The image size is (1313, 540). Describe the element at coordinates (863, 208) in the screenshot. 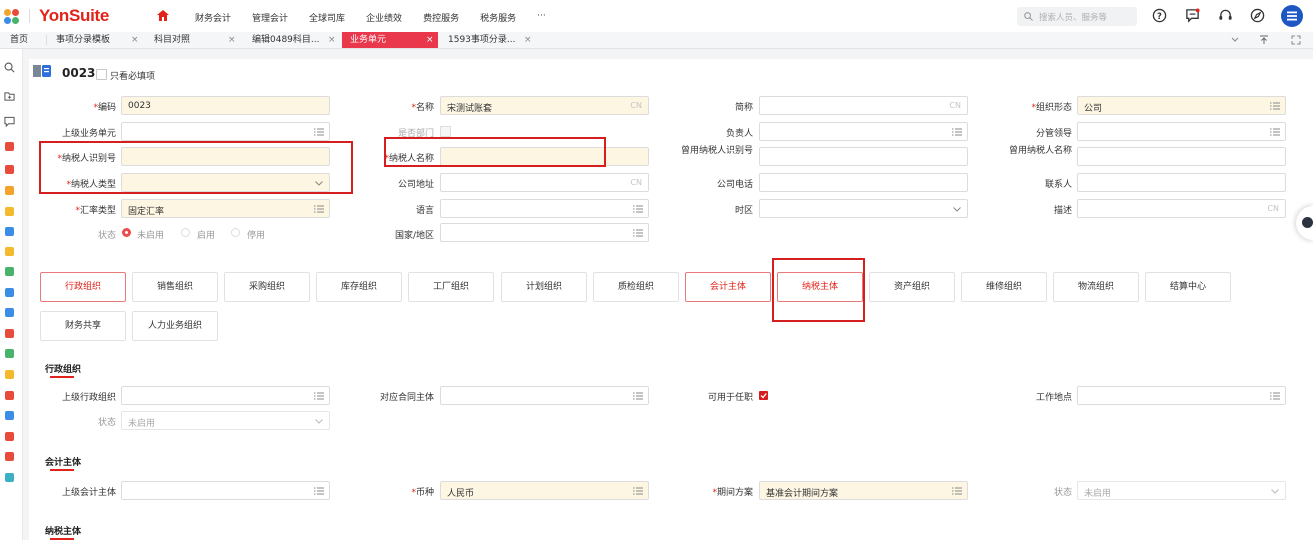

I see `timezone-select` at that location.